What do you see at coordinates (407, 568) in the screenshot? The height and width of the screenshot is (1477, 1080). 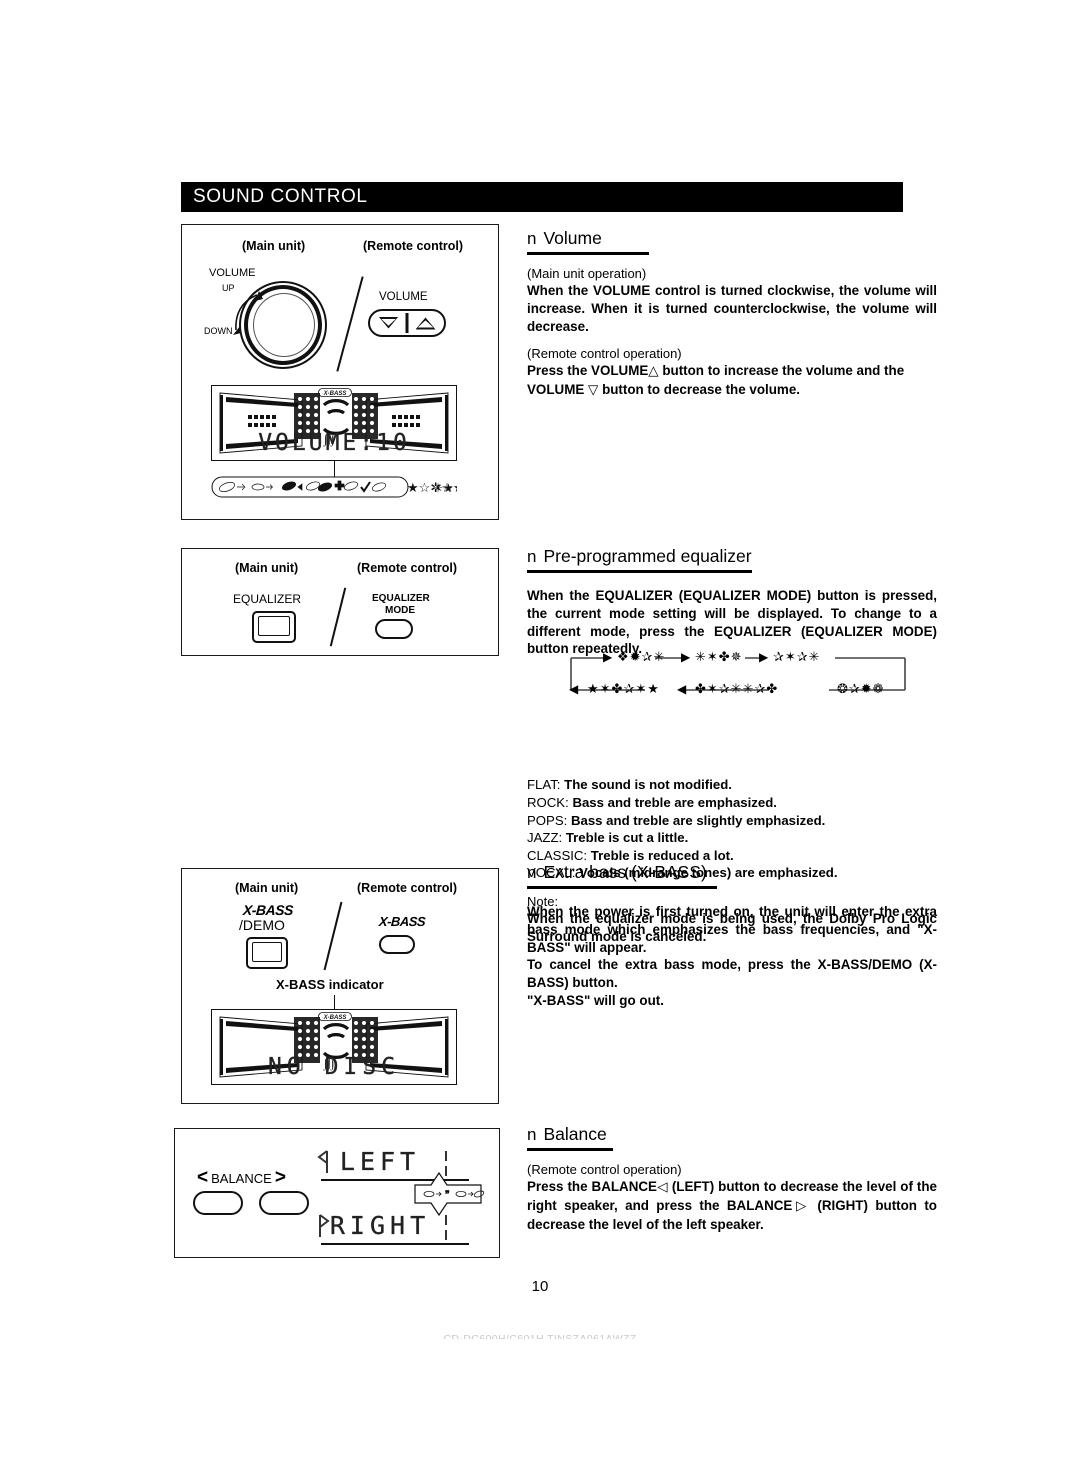 I see `figure-eq-caption-remote: (Remote control)` at bounding box center [407, 568].